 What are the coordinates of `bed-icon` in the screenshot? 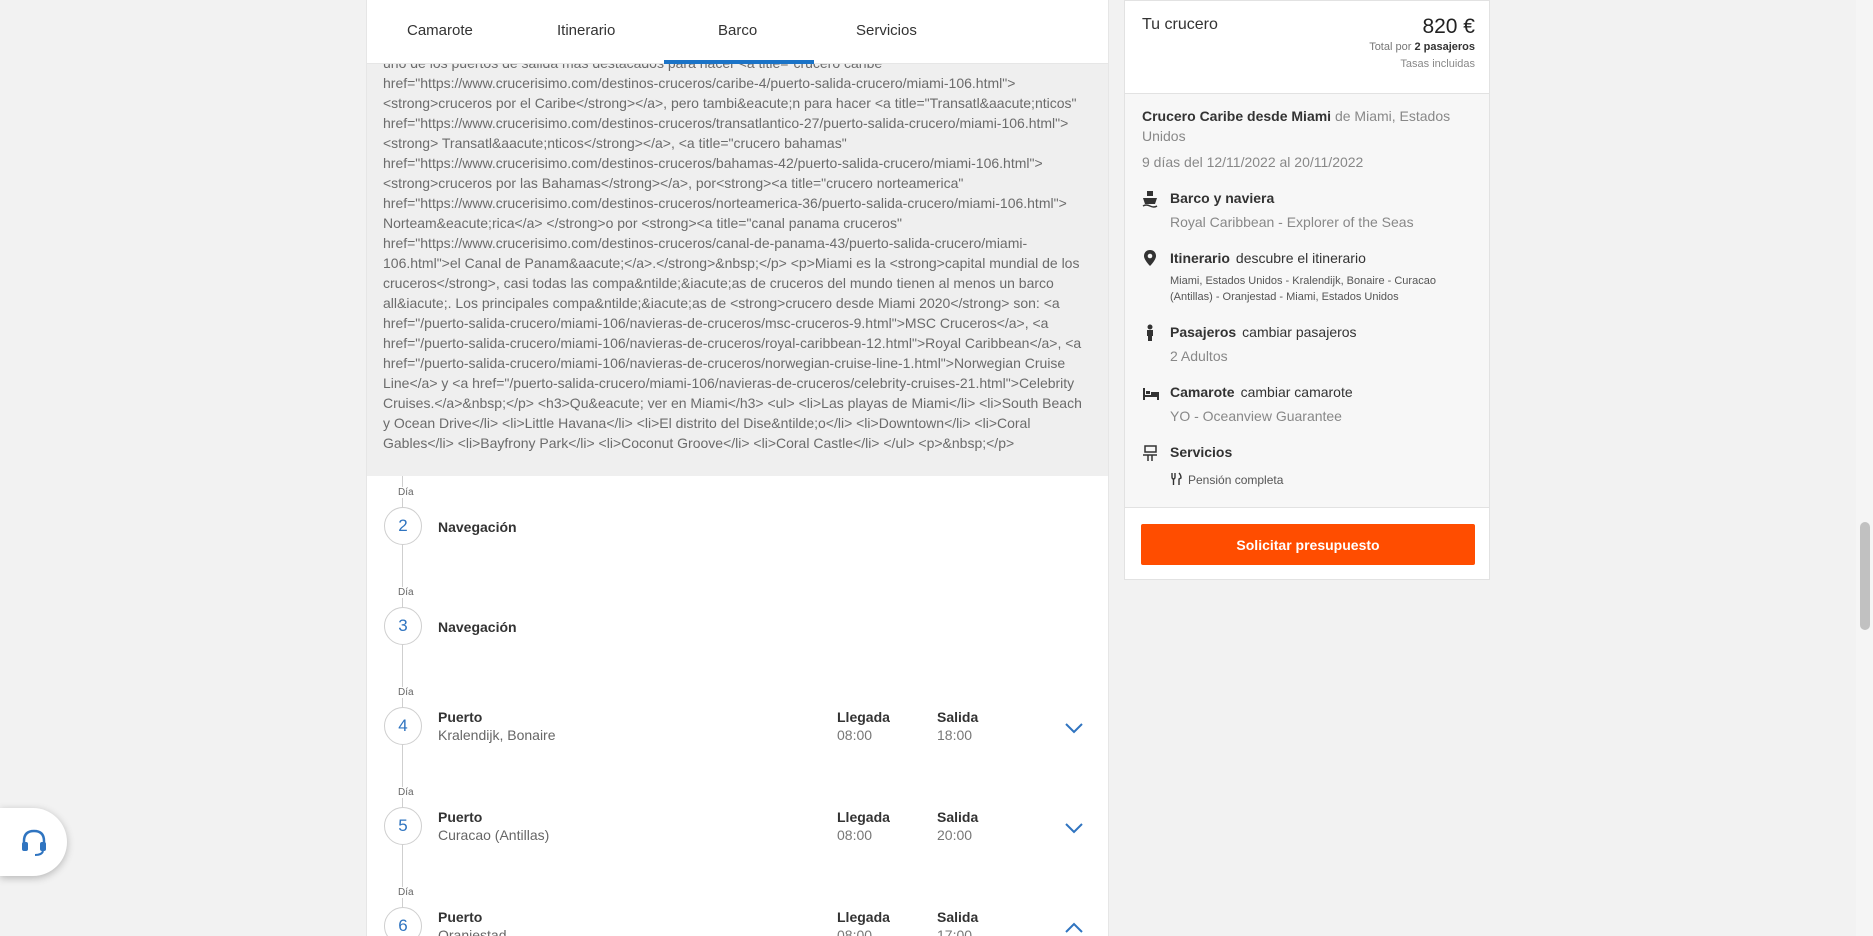 It's located at (1151, 394).